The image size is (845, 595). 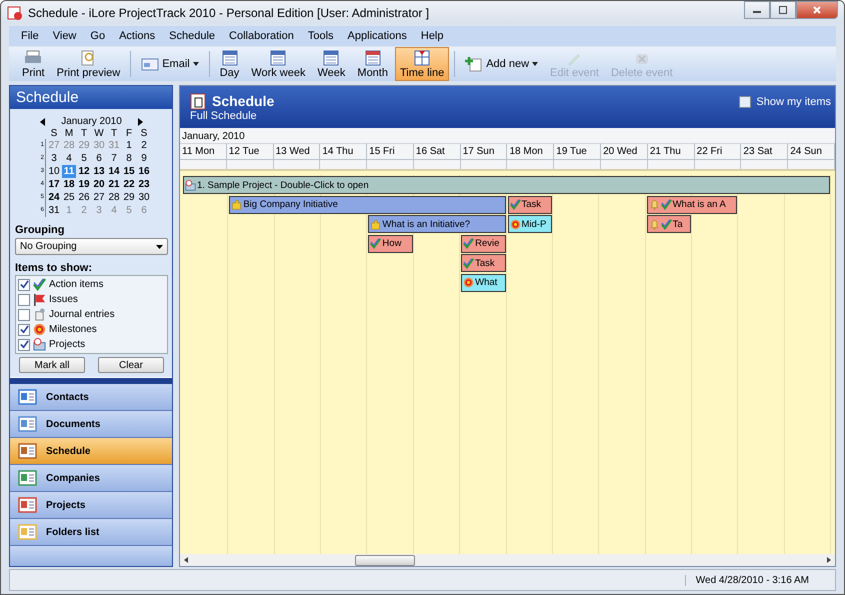 What do you see at coordinates (331, 64) in the screenshot?
I see `toolbar-button: Week` at bounding box center [331, 64].